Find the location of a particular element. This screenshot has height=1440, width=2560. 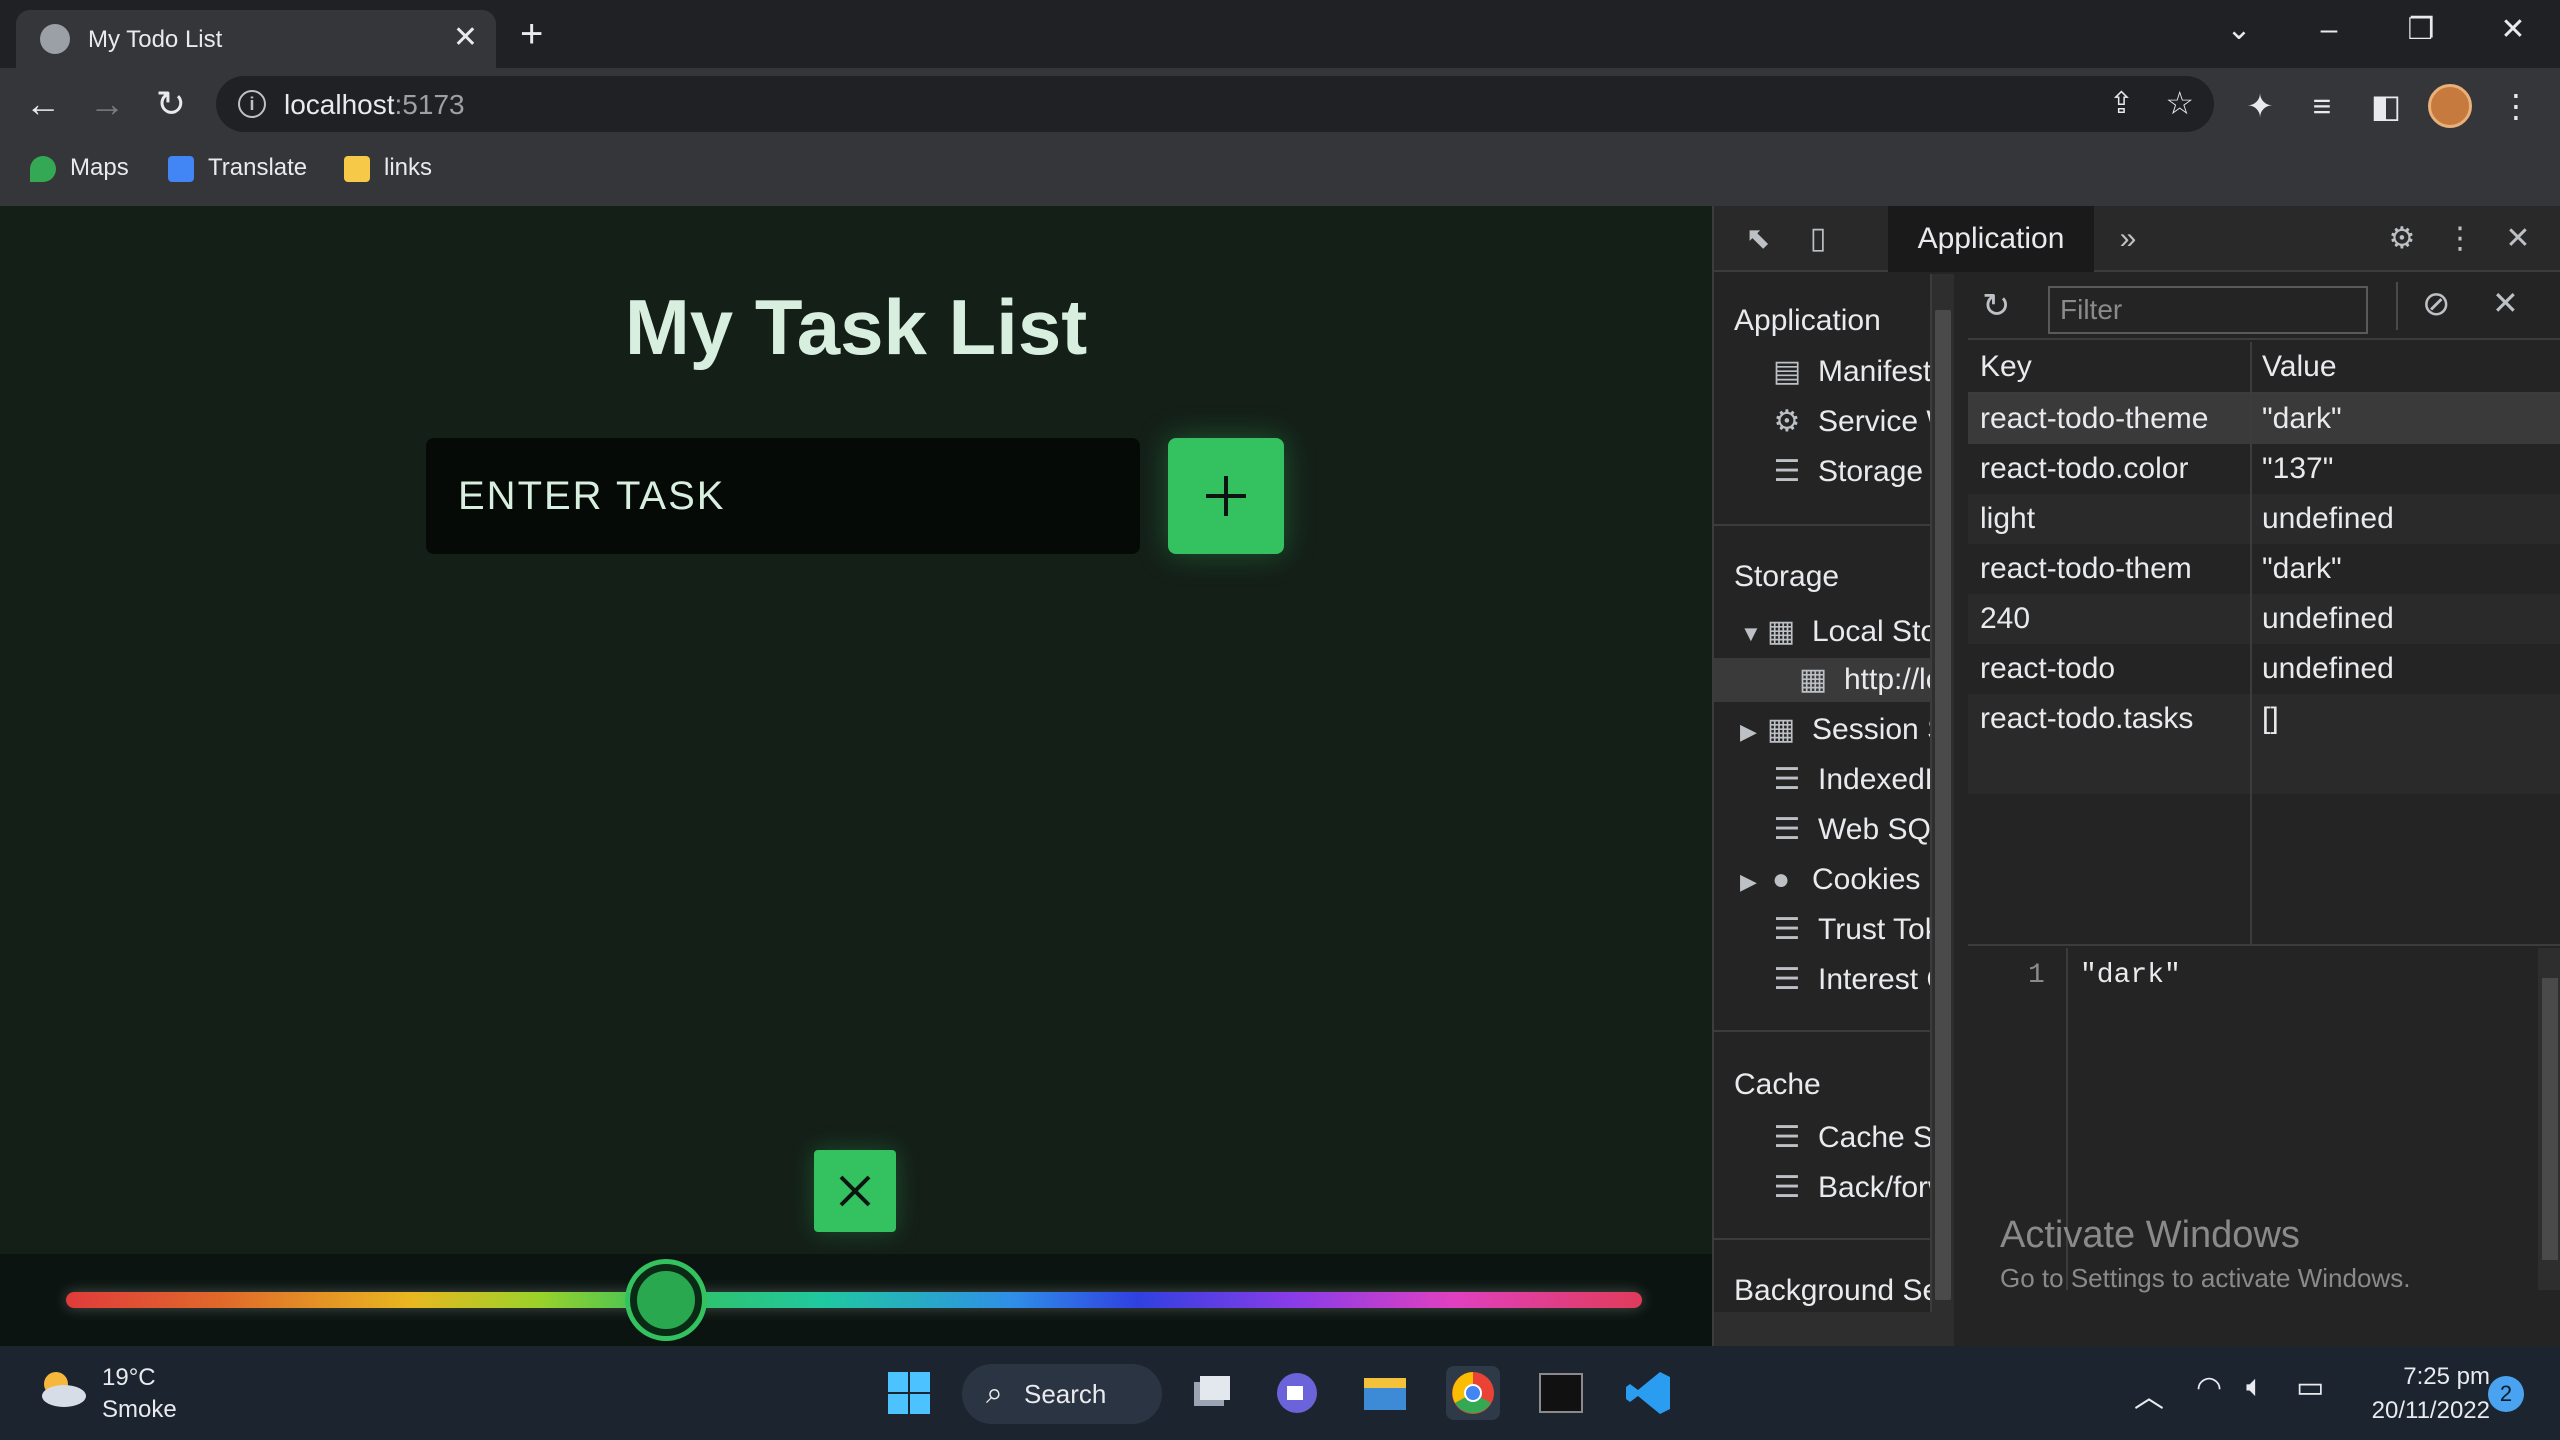

bookmark-links: links is located at coordinates (388, 168).